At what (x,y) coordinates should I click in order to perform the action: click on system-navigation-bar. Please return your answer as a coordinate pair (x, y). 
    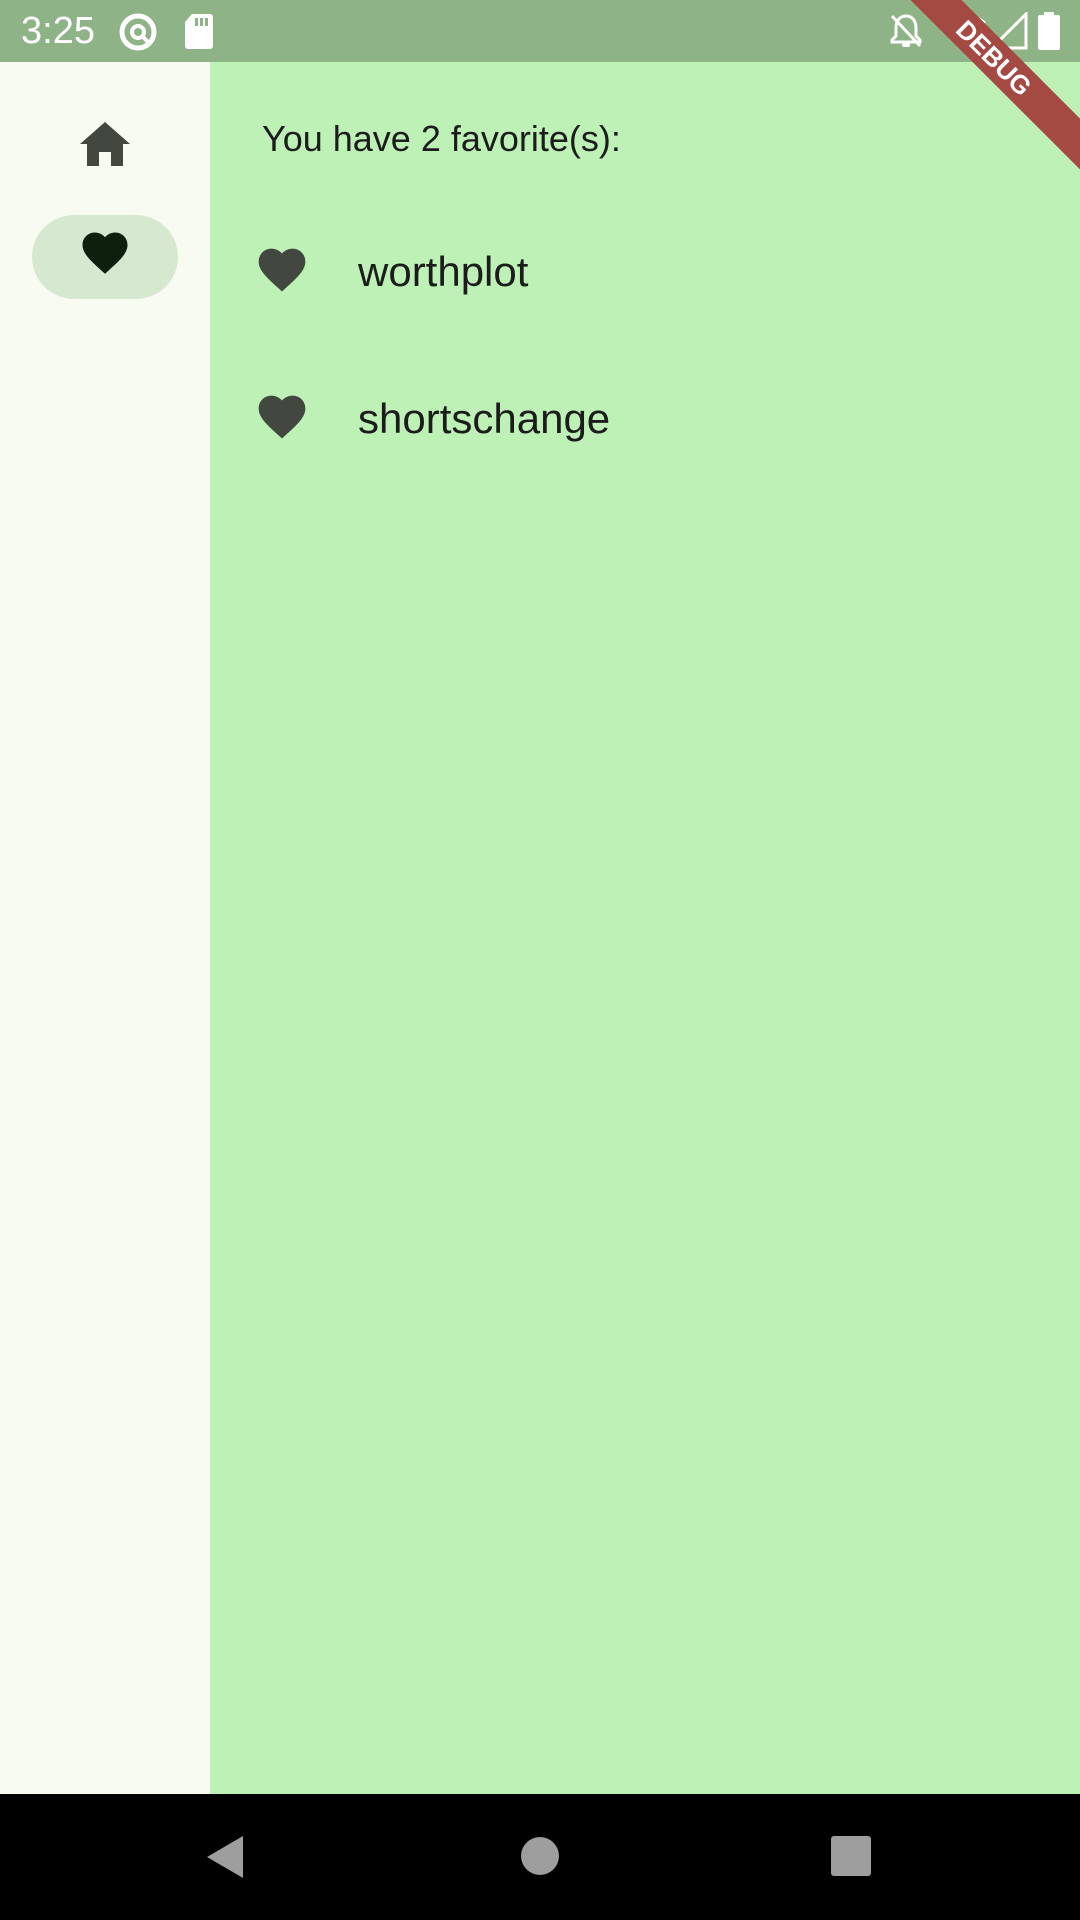
    Looking at the image, I should click on (540, 1857).